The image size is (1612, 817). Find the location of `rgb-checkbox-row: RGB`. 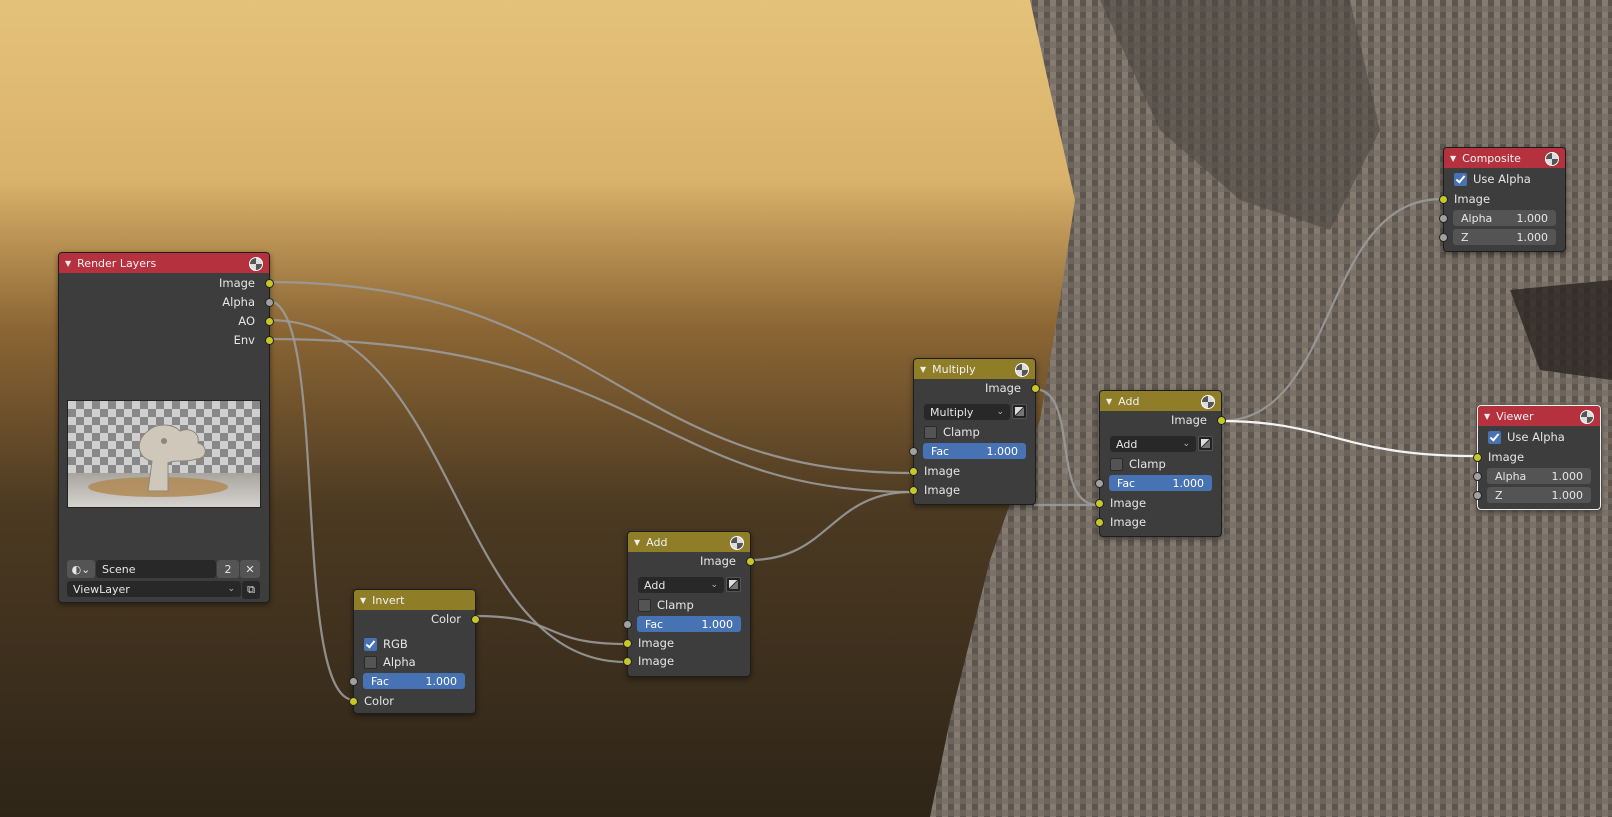

rgb-checkbox-row: RGB is located at coordinates (386, 644).